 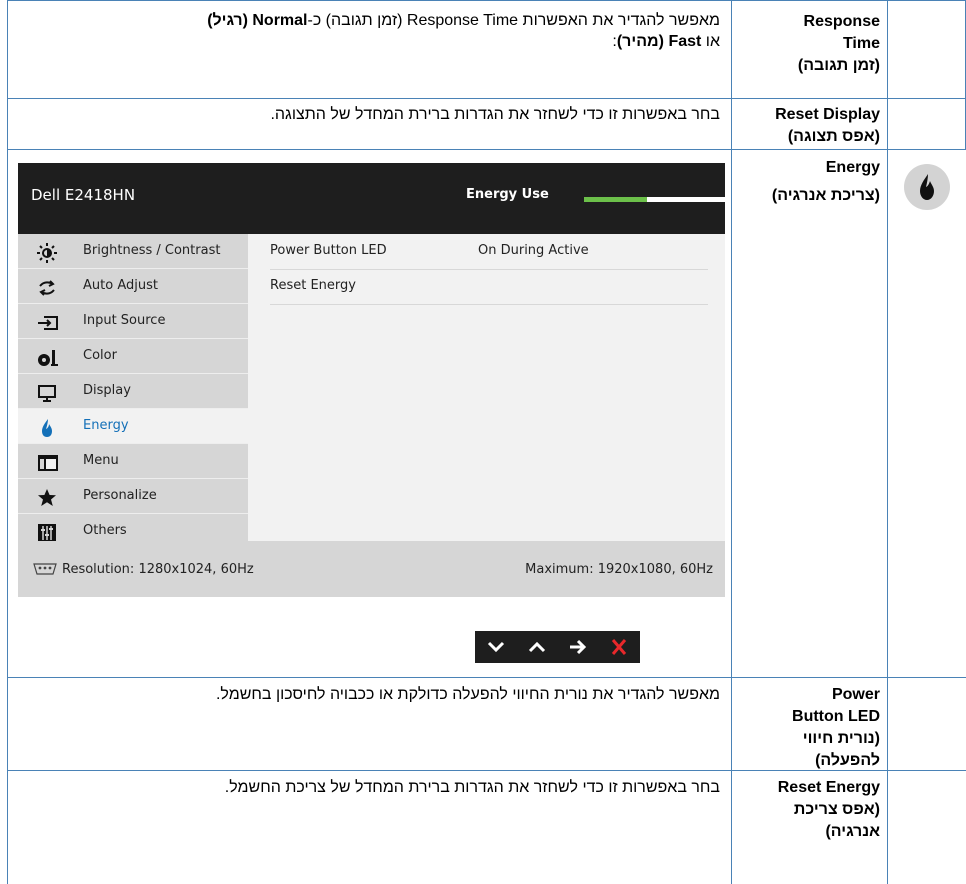 What do you see at coordinates (133, 496) in the screenshot?
I see `menu-item-personalize: Personalize` at bounding box center [133, 496].